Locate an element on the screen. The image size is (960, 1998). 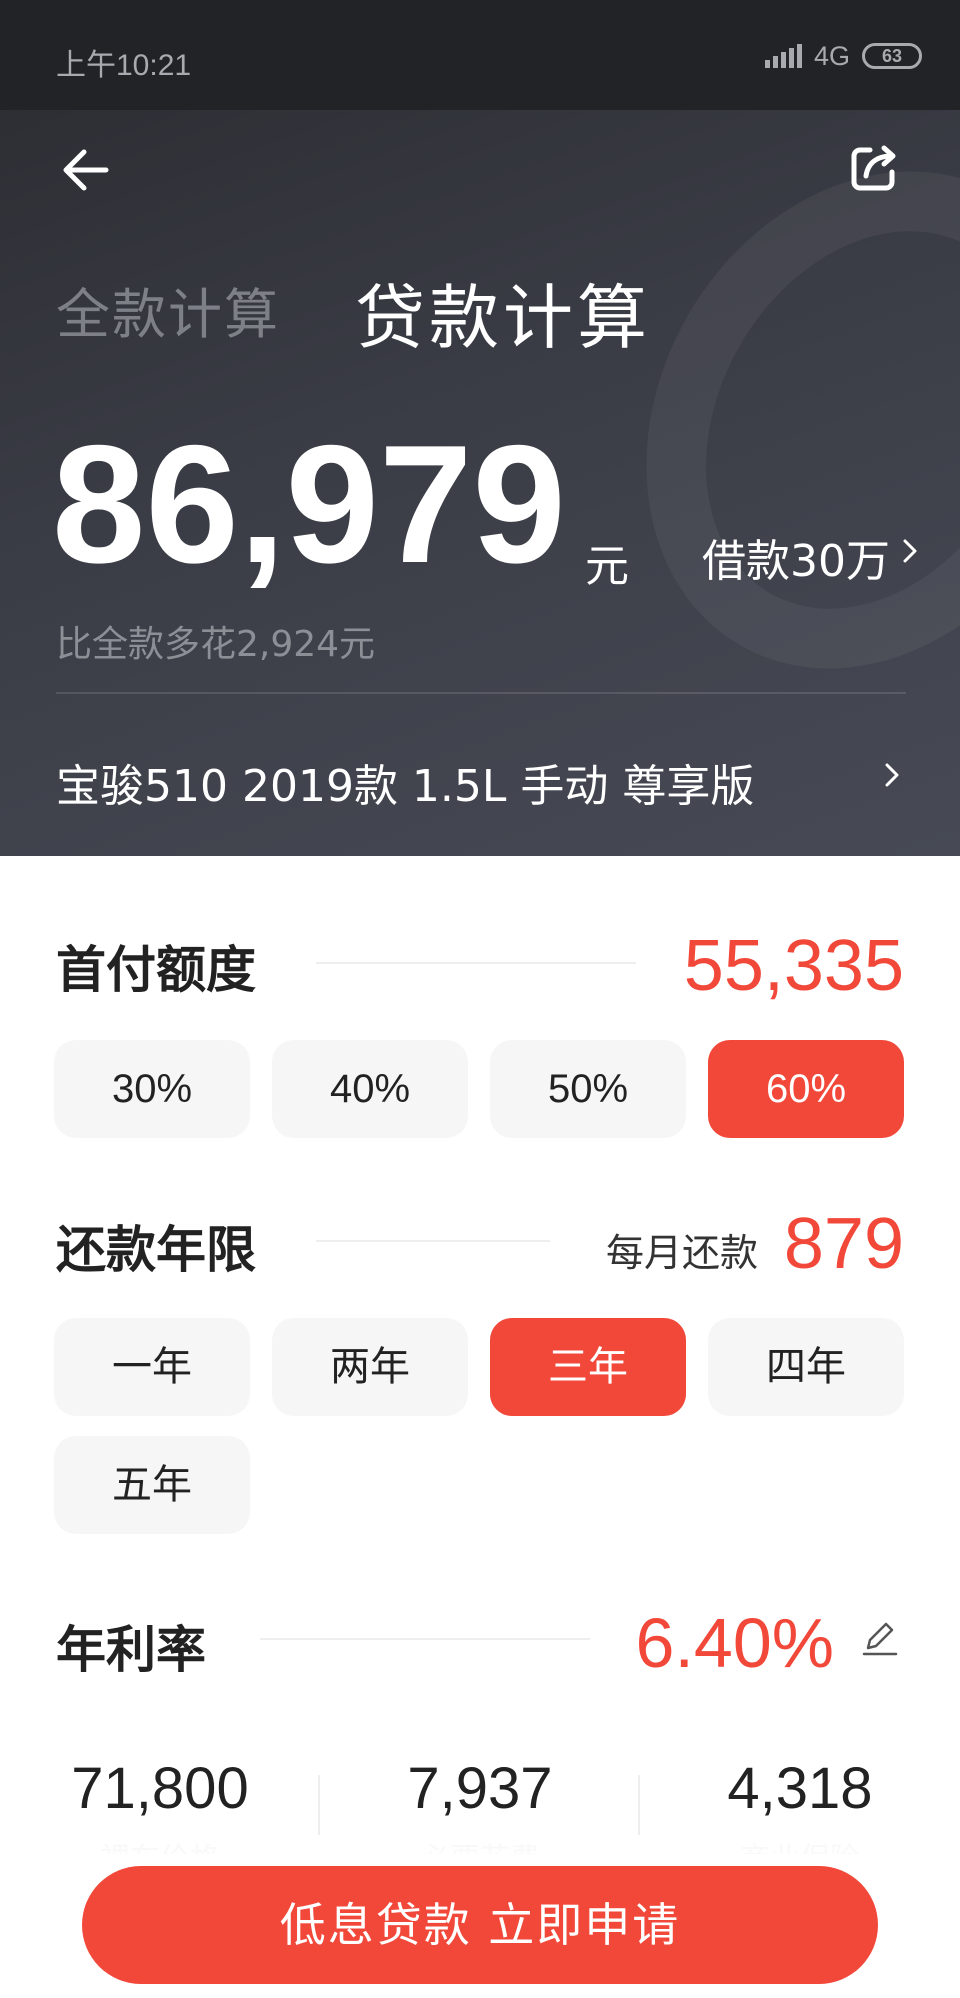
signal-icon is located at coordinates (783, 56).